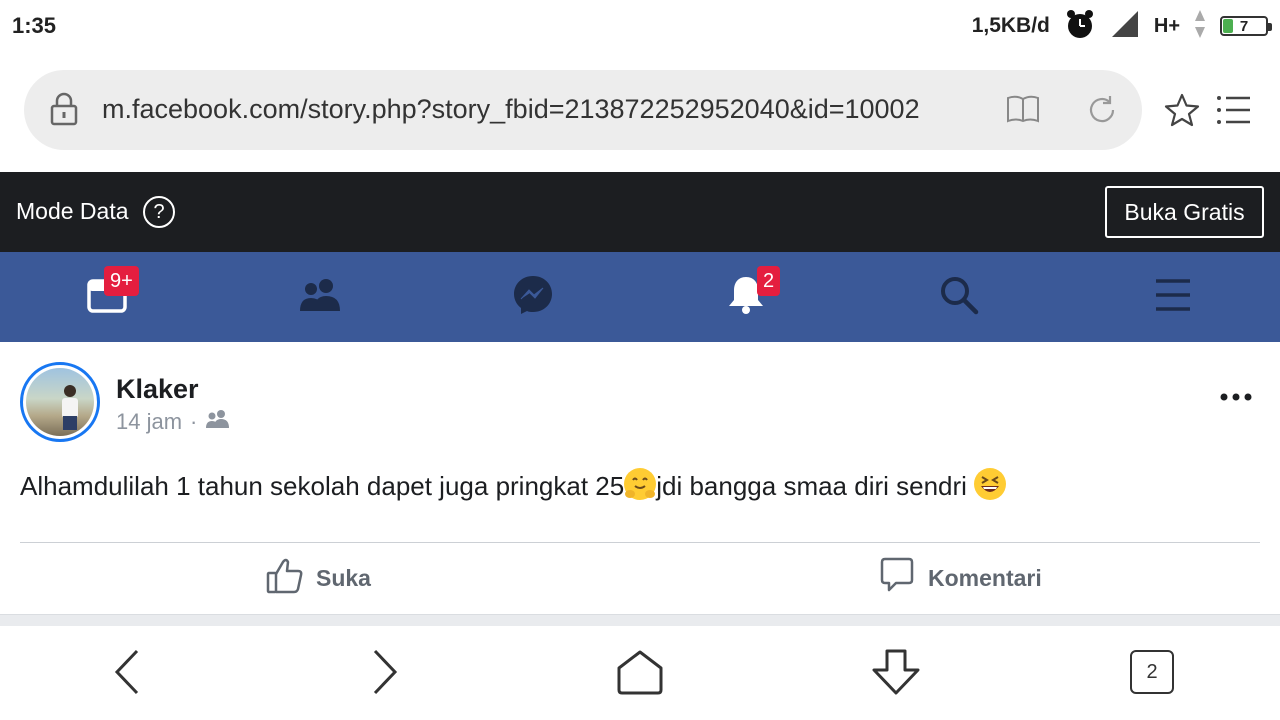 Image resolution: width=1280 pixels, height=720 pixels. I want to click on home-icon, so click(640, 674).